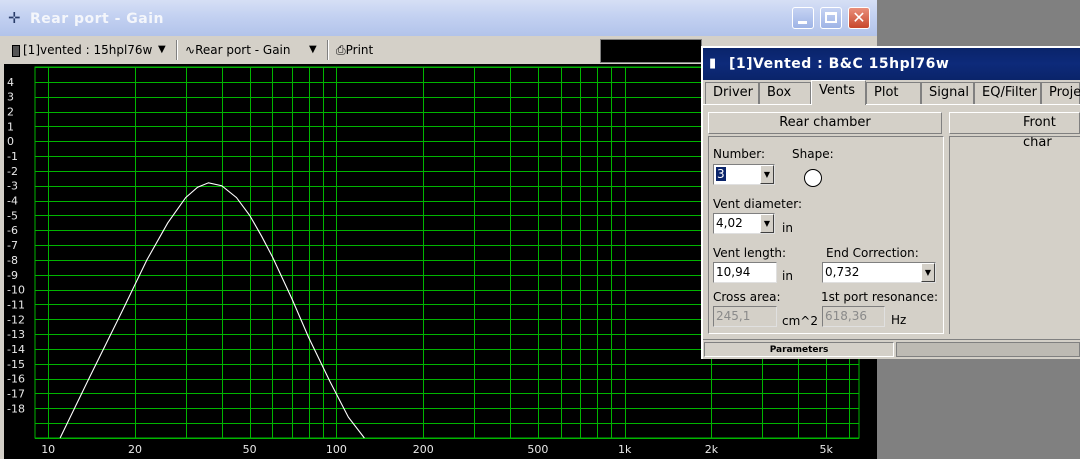 The width and height of the screenshot is (1080, 459). What do you see at coordinates (190, 50) in the screenshot?
I see `waveform-icon: ∿` at bounding box center [190, 50].